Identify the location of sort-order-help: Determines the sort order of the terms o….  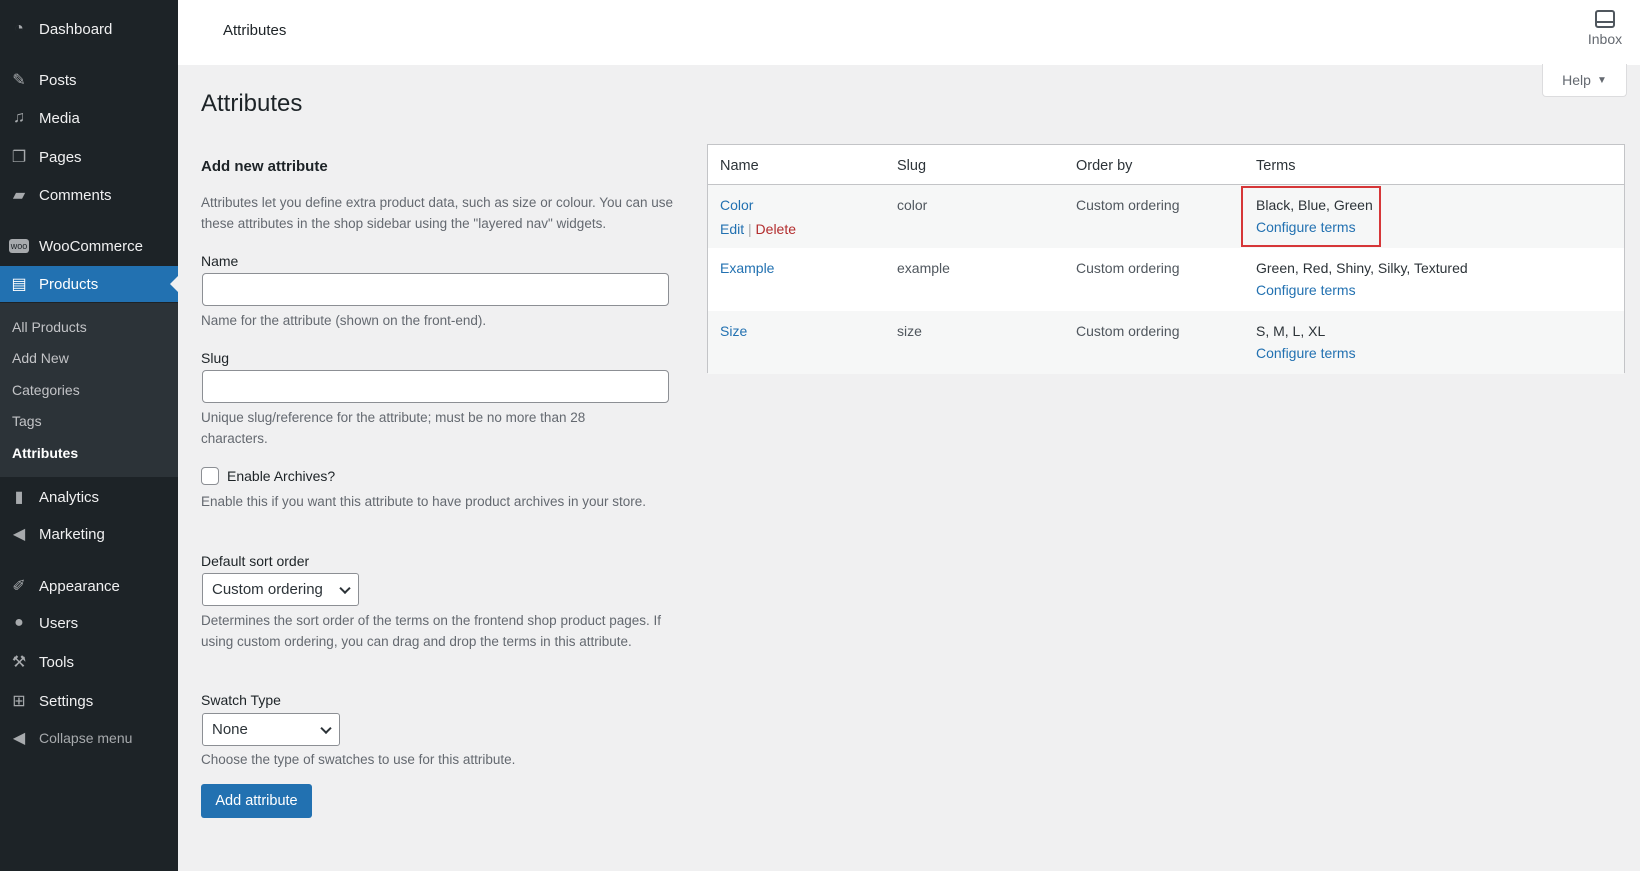
(431, 631).